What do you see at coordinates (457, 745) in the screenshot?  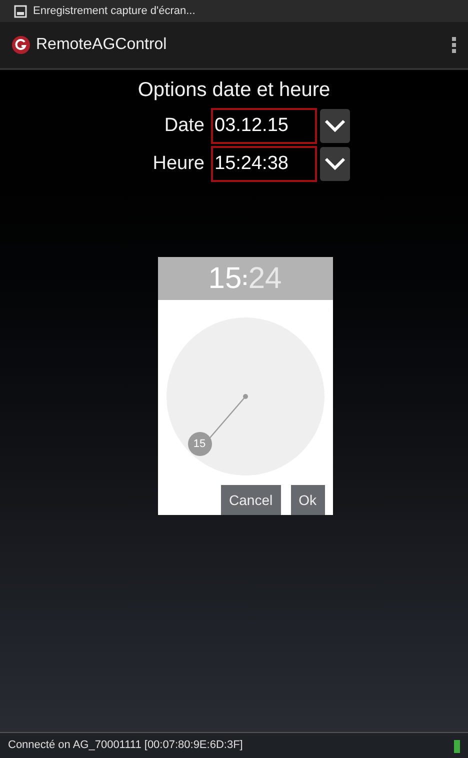 I see `battery-icon` at bounding box center [457, 745].